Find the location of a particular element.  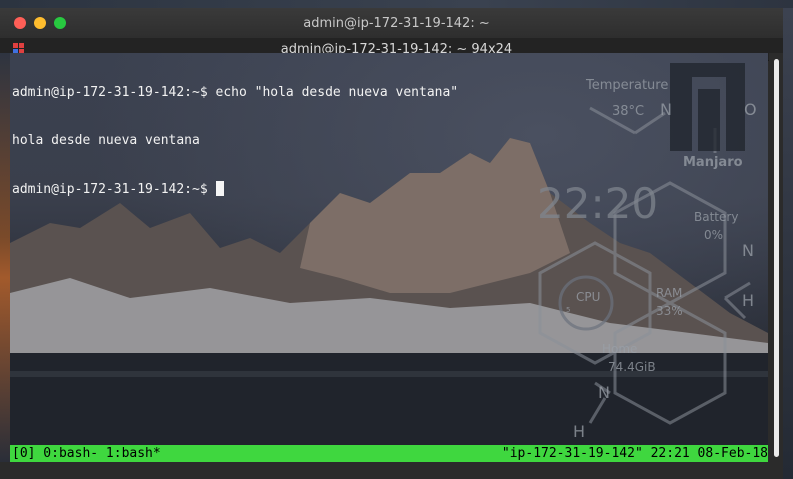

window-controls is located at coordinates (40, 23).